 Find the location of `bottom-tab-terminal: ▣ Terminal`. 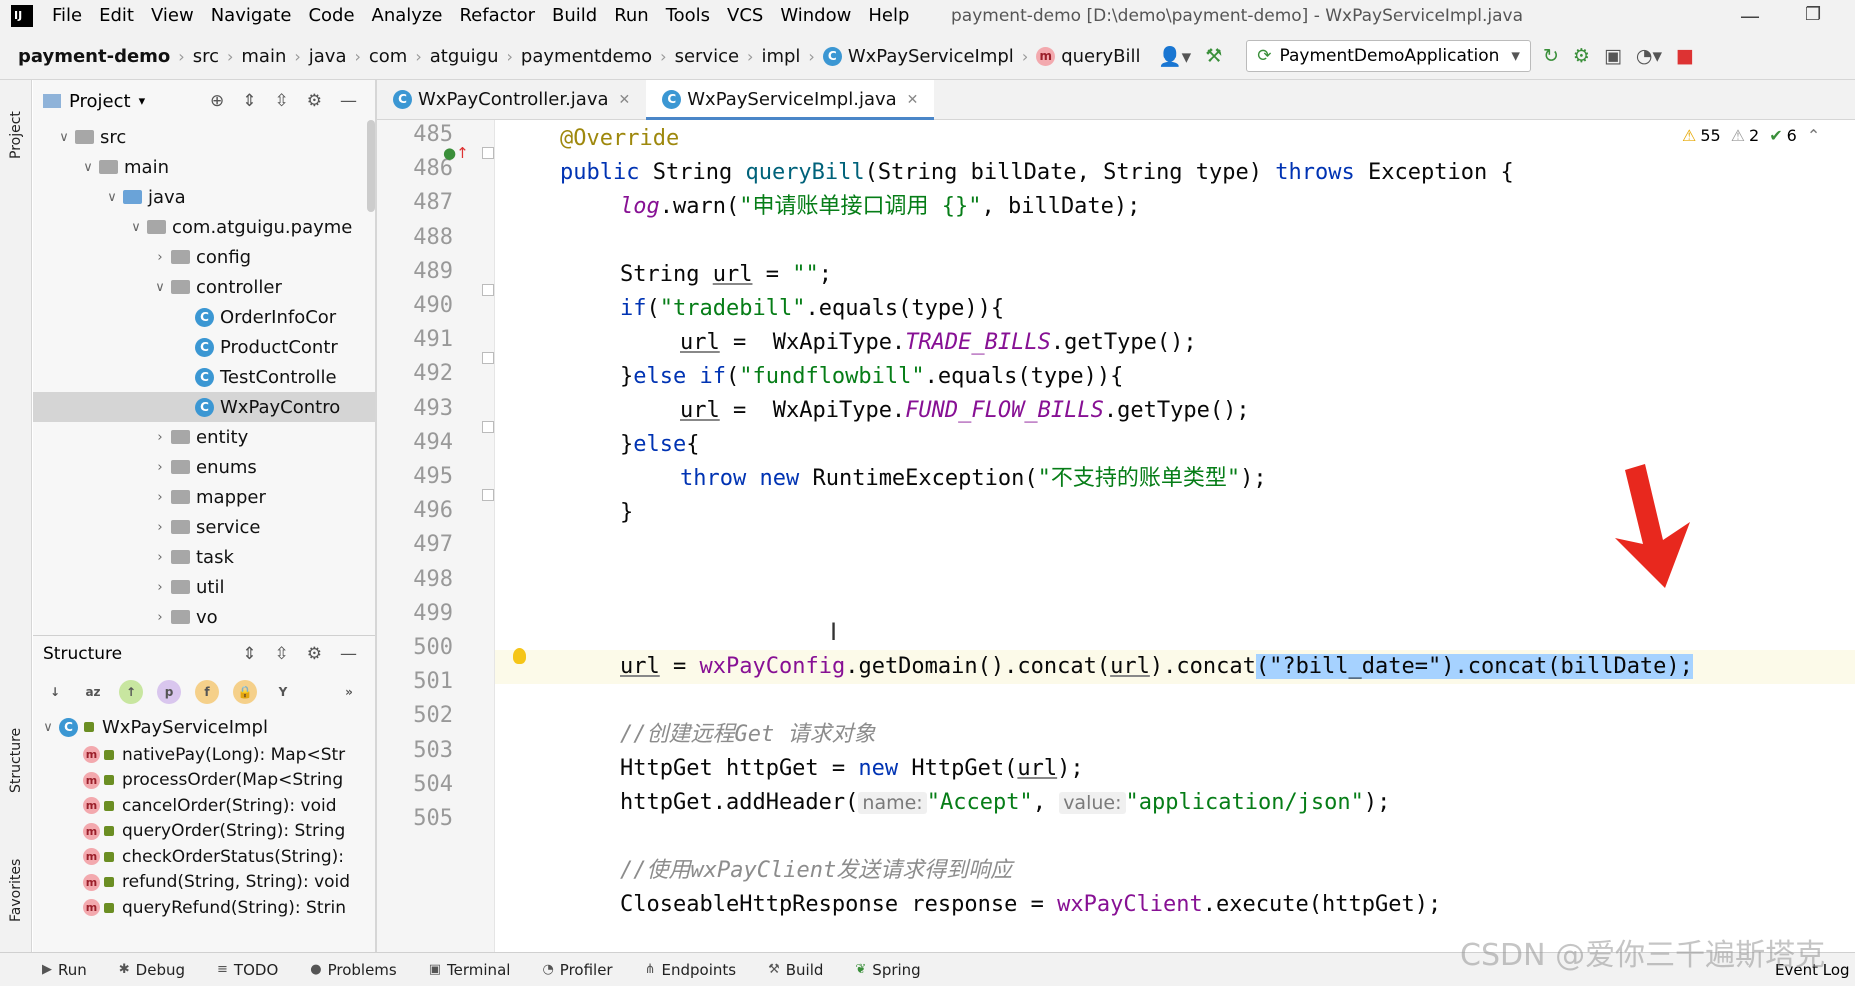

bottom-tab-terminal: ▣ Terminal is located at coordinates (470, 970).